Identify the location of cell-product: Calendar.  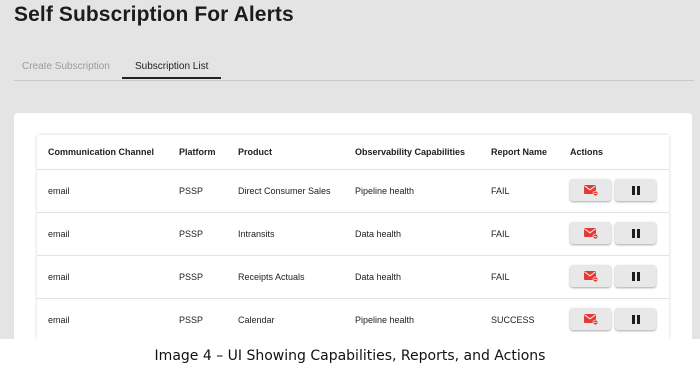
(256, 320).